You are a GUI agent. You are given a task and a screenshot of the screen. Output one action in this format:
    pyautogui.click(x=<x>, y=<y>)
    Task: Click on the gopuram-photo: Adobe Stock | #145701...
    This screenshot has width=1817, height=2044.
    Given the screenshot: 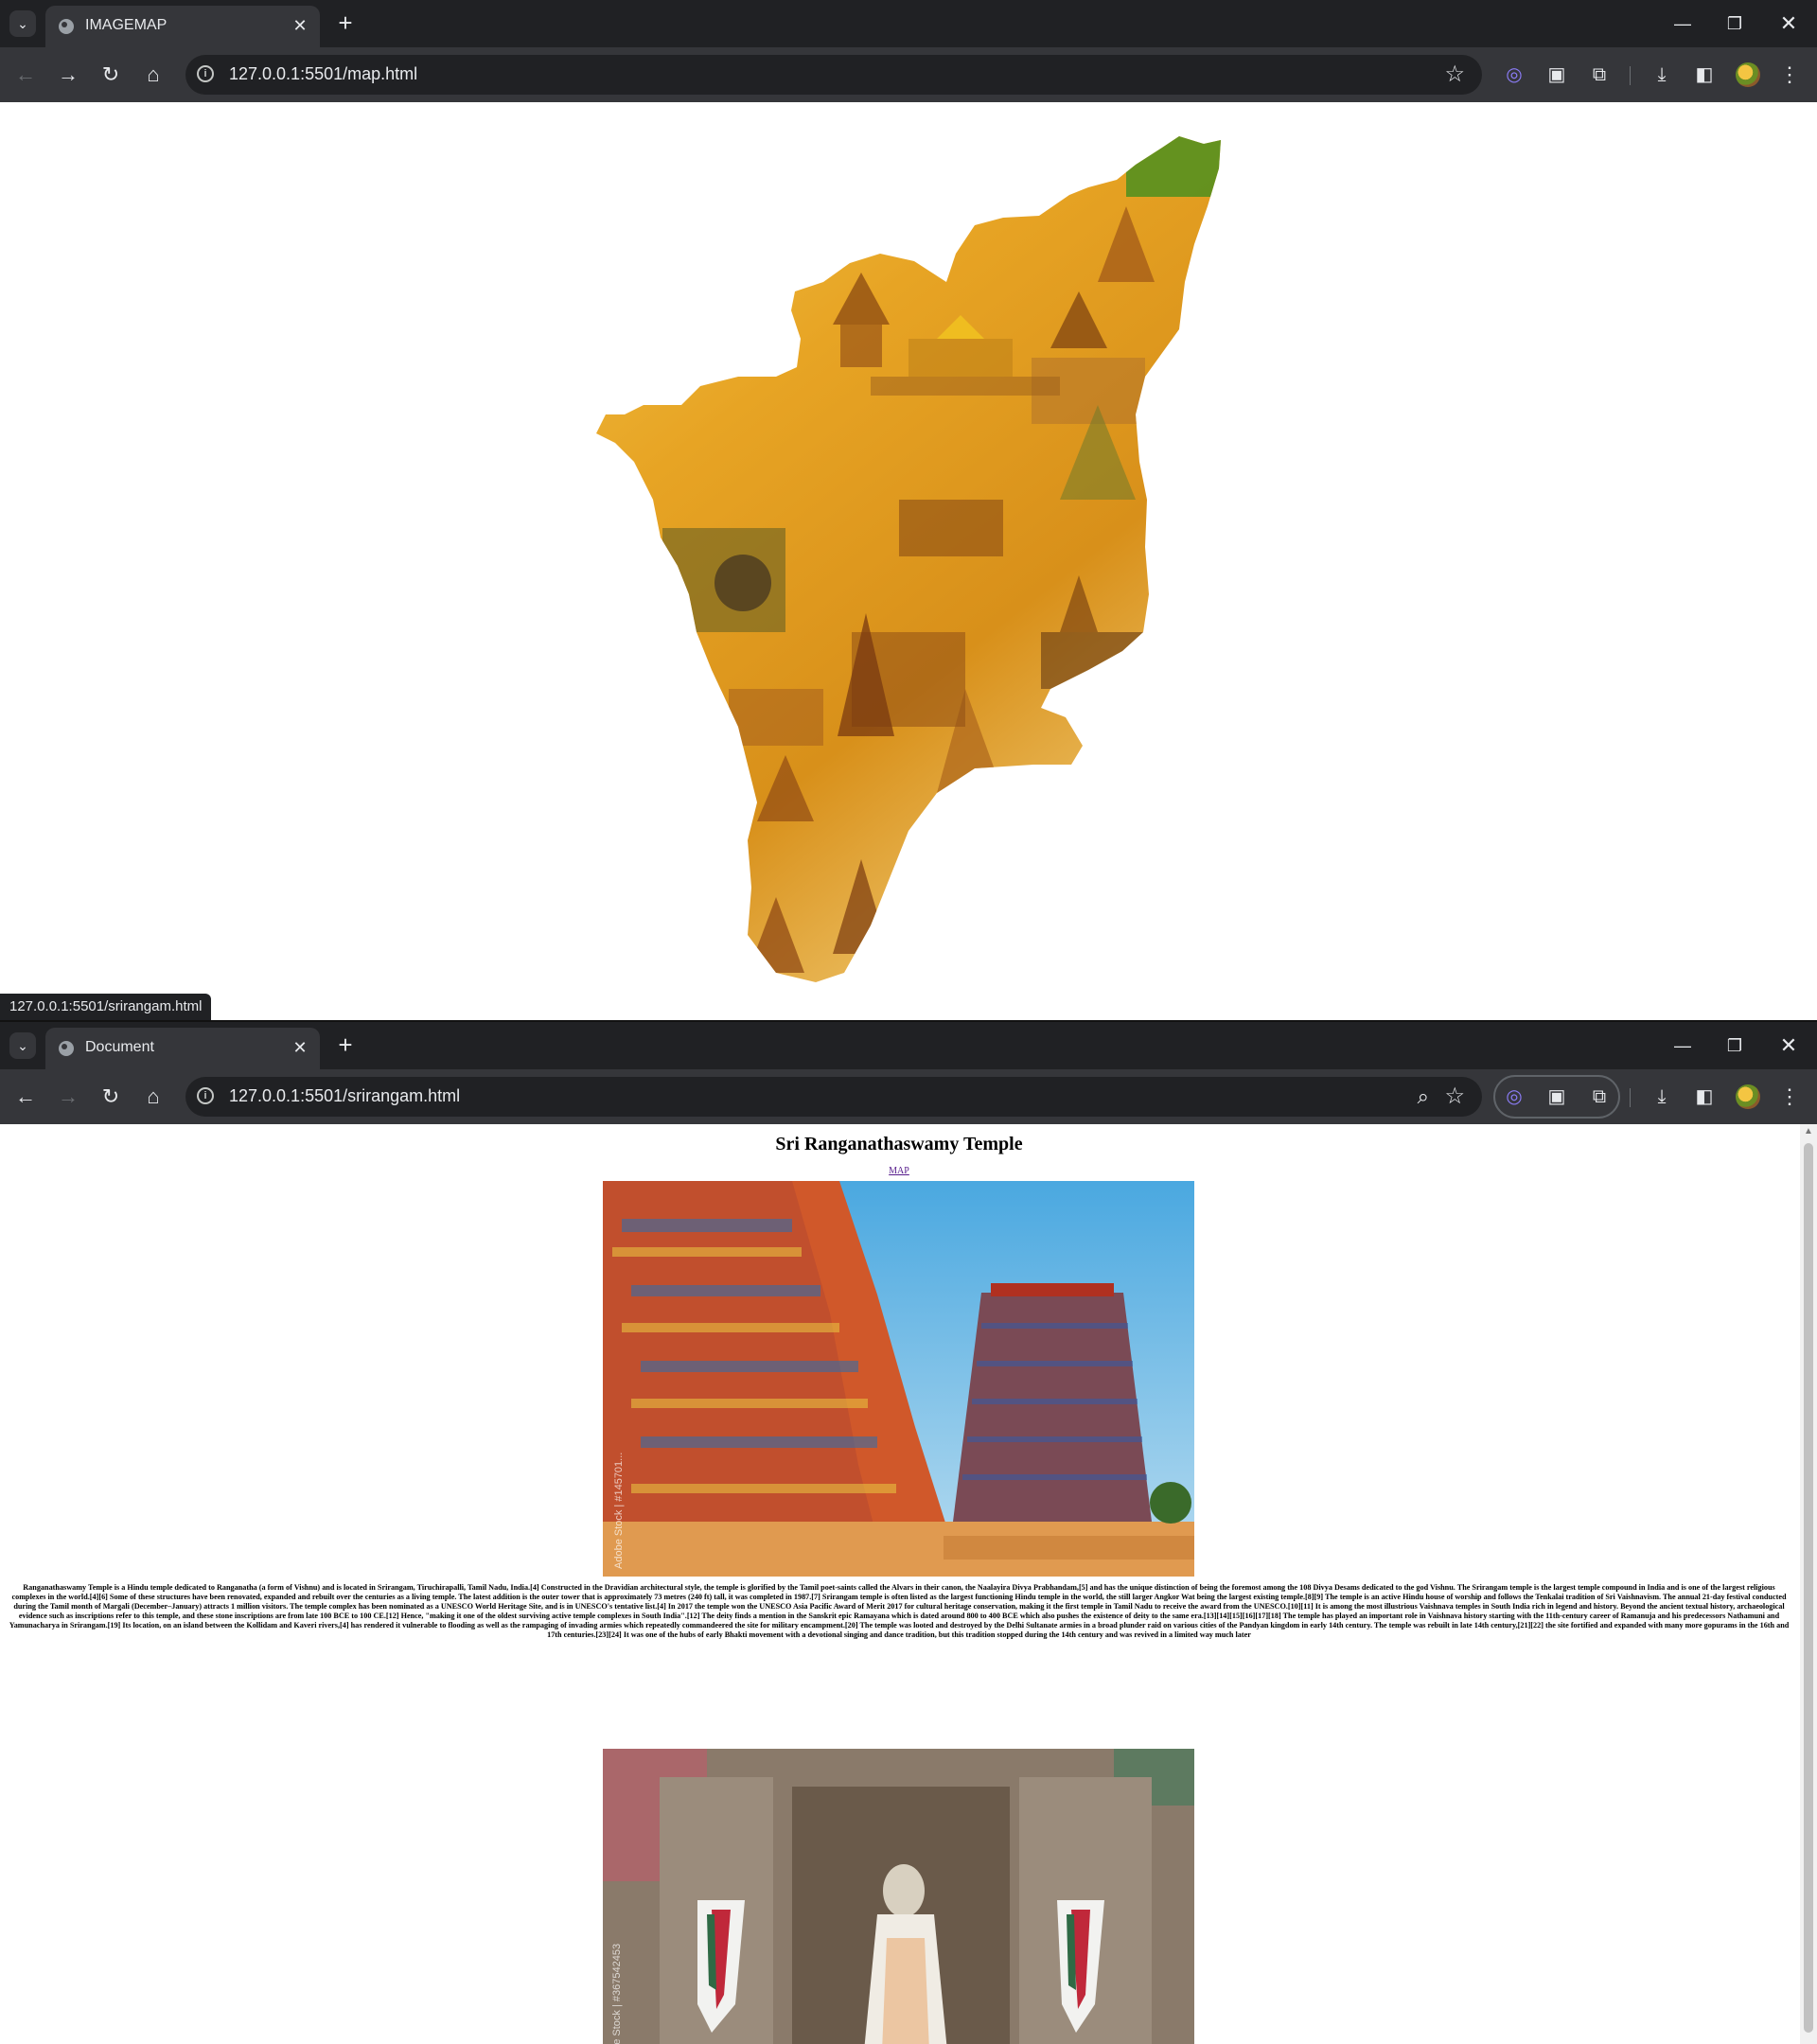 What is the action you would take?
    pyautogui.click(x=899, y=1379)
    